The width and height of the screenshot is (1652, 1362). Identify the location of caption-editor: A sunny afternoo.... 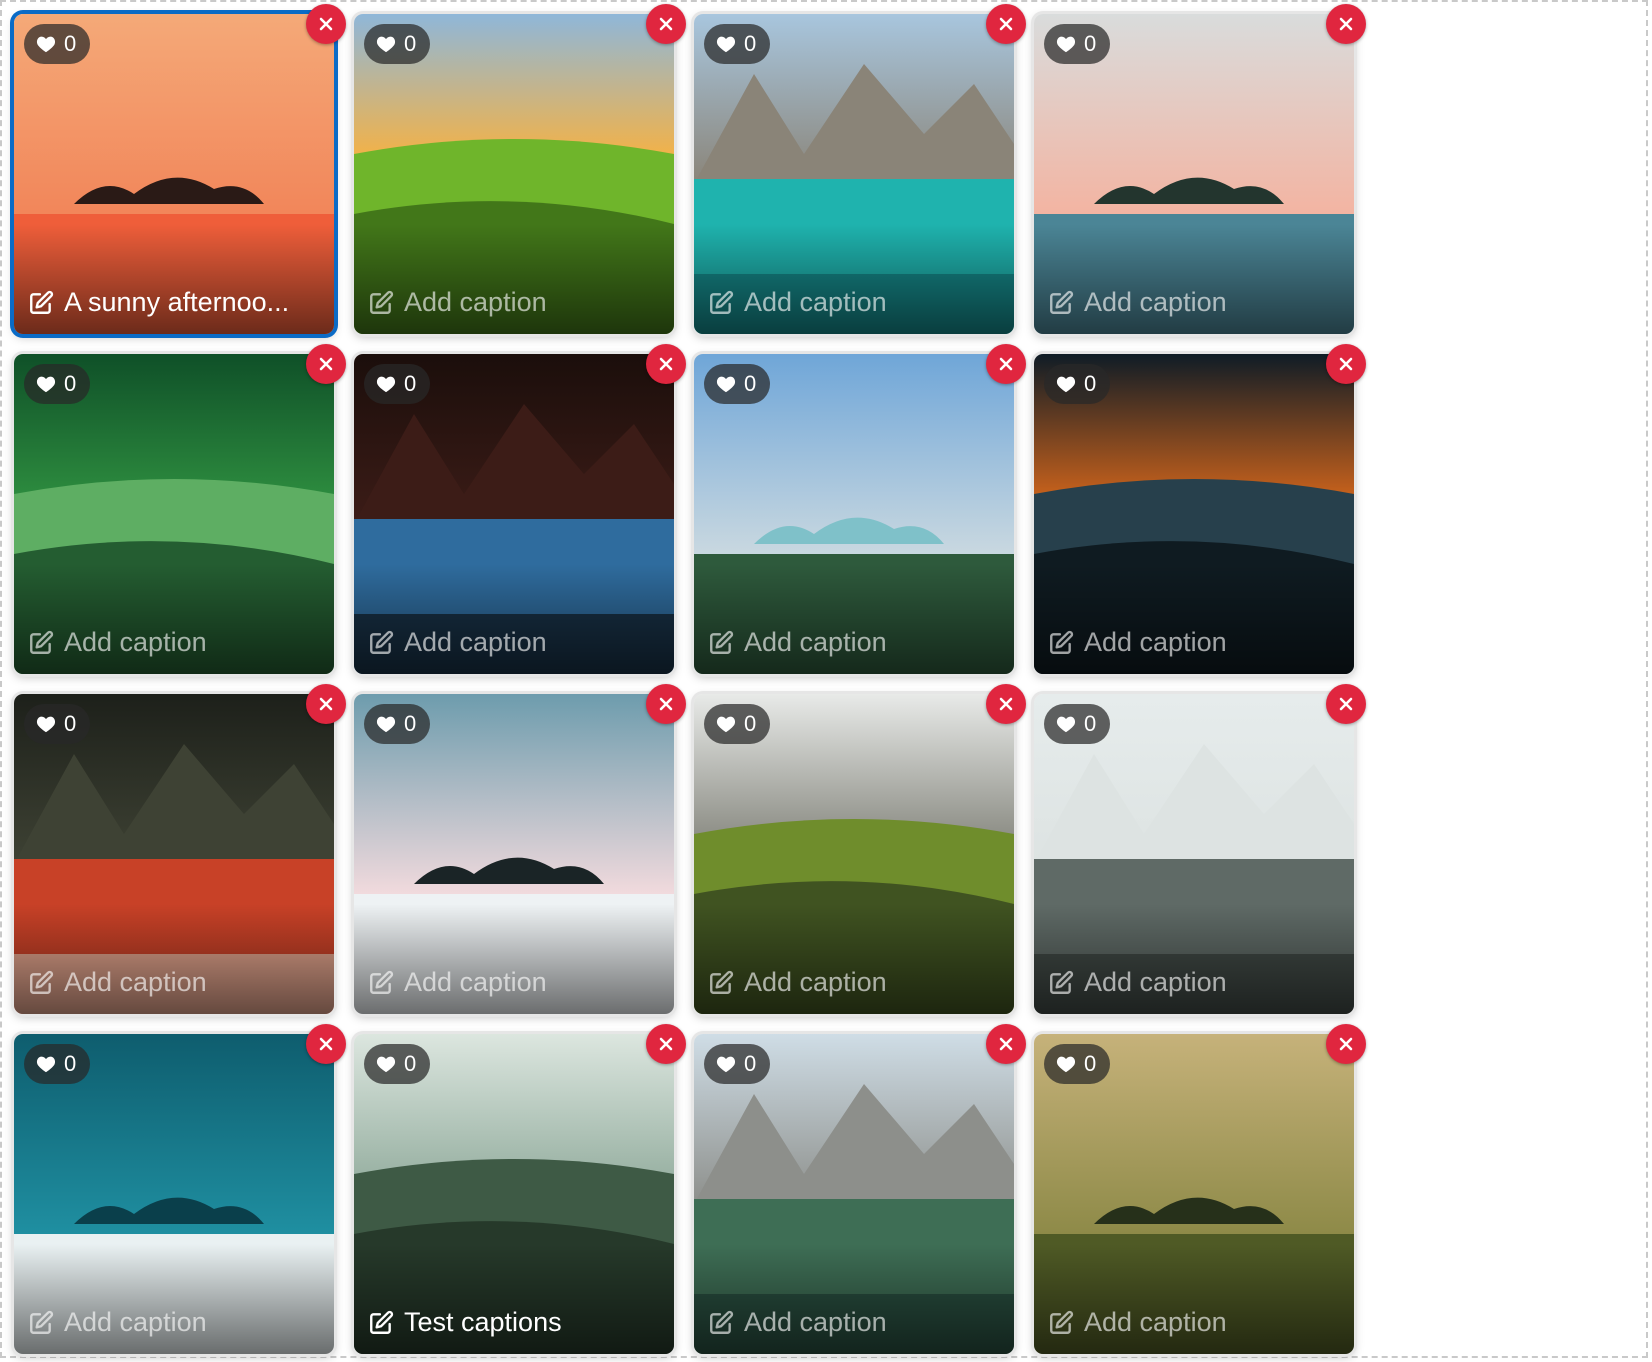
(174, 302).